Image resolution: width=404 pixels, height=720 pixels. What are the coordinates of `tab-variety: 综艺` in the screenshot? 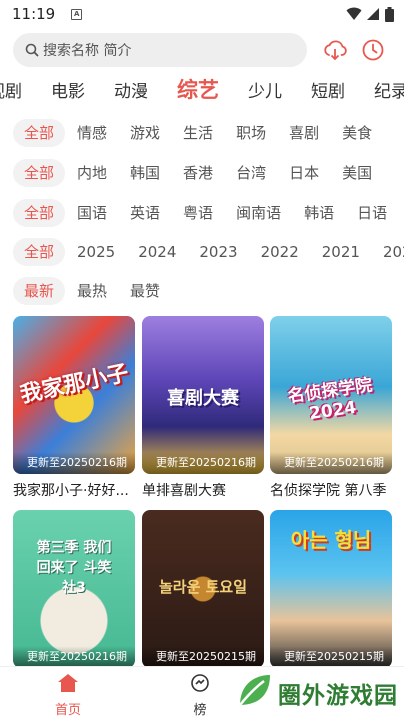 It's located at (198, 89).